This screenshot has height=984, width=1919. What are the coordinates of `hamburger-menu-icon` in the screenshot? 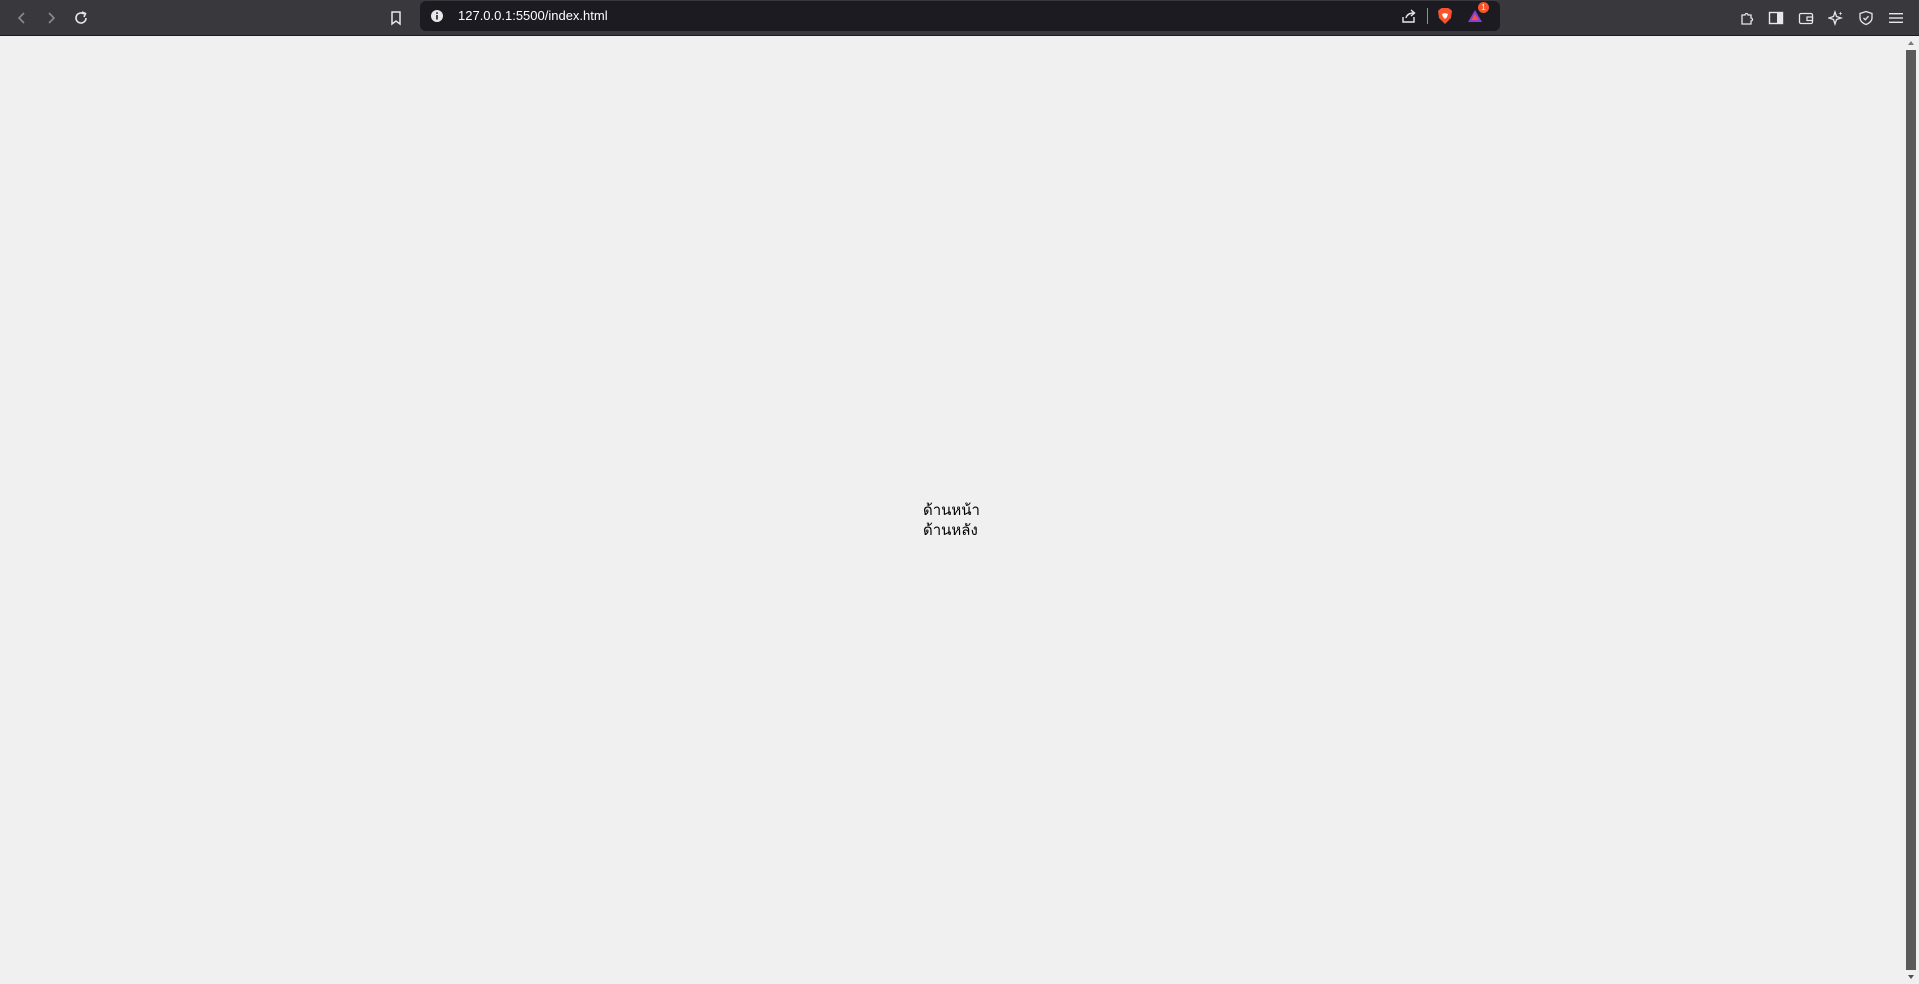 It's located at (1896, 18).